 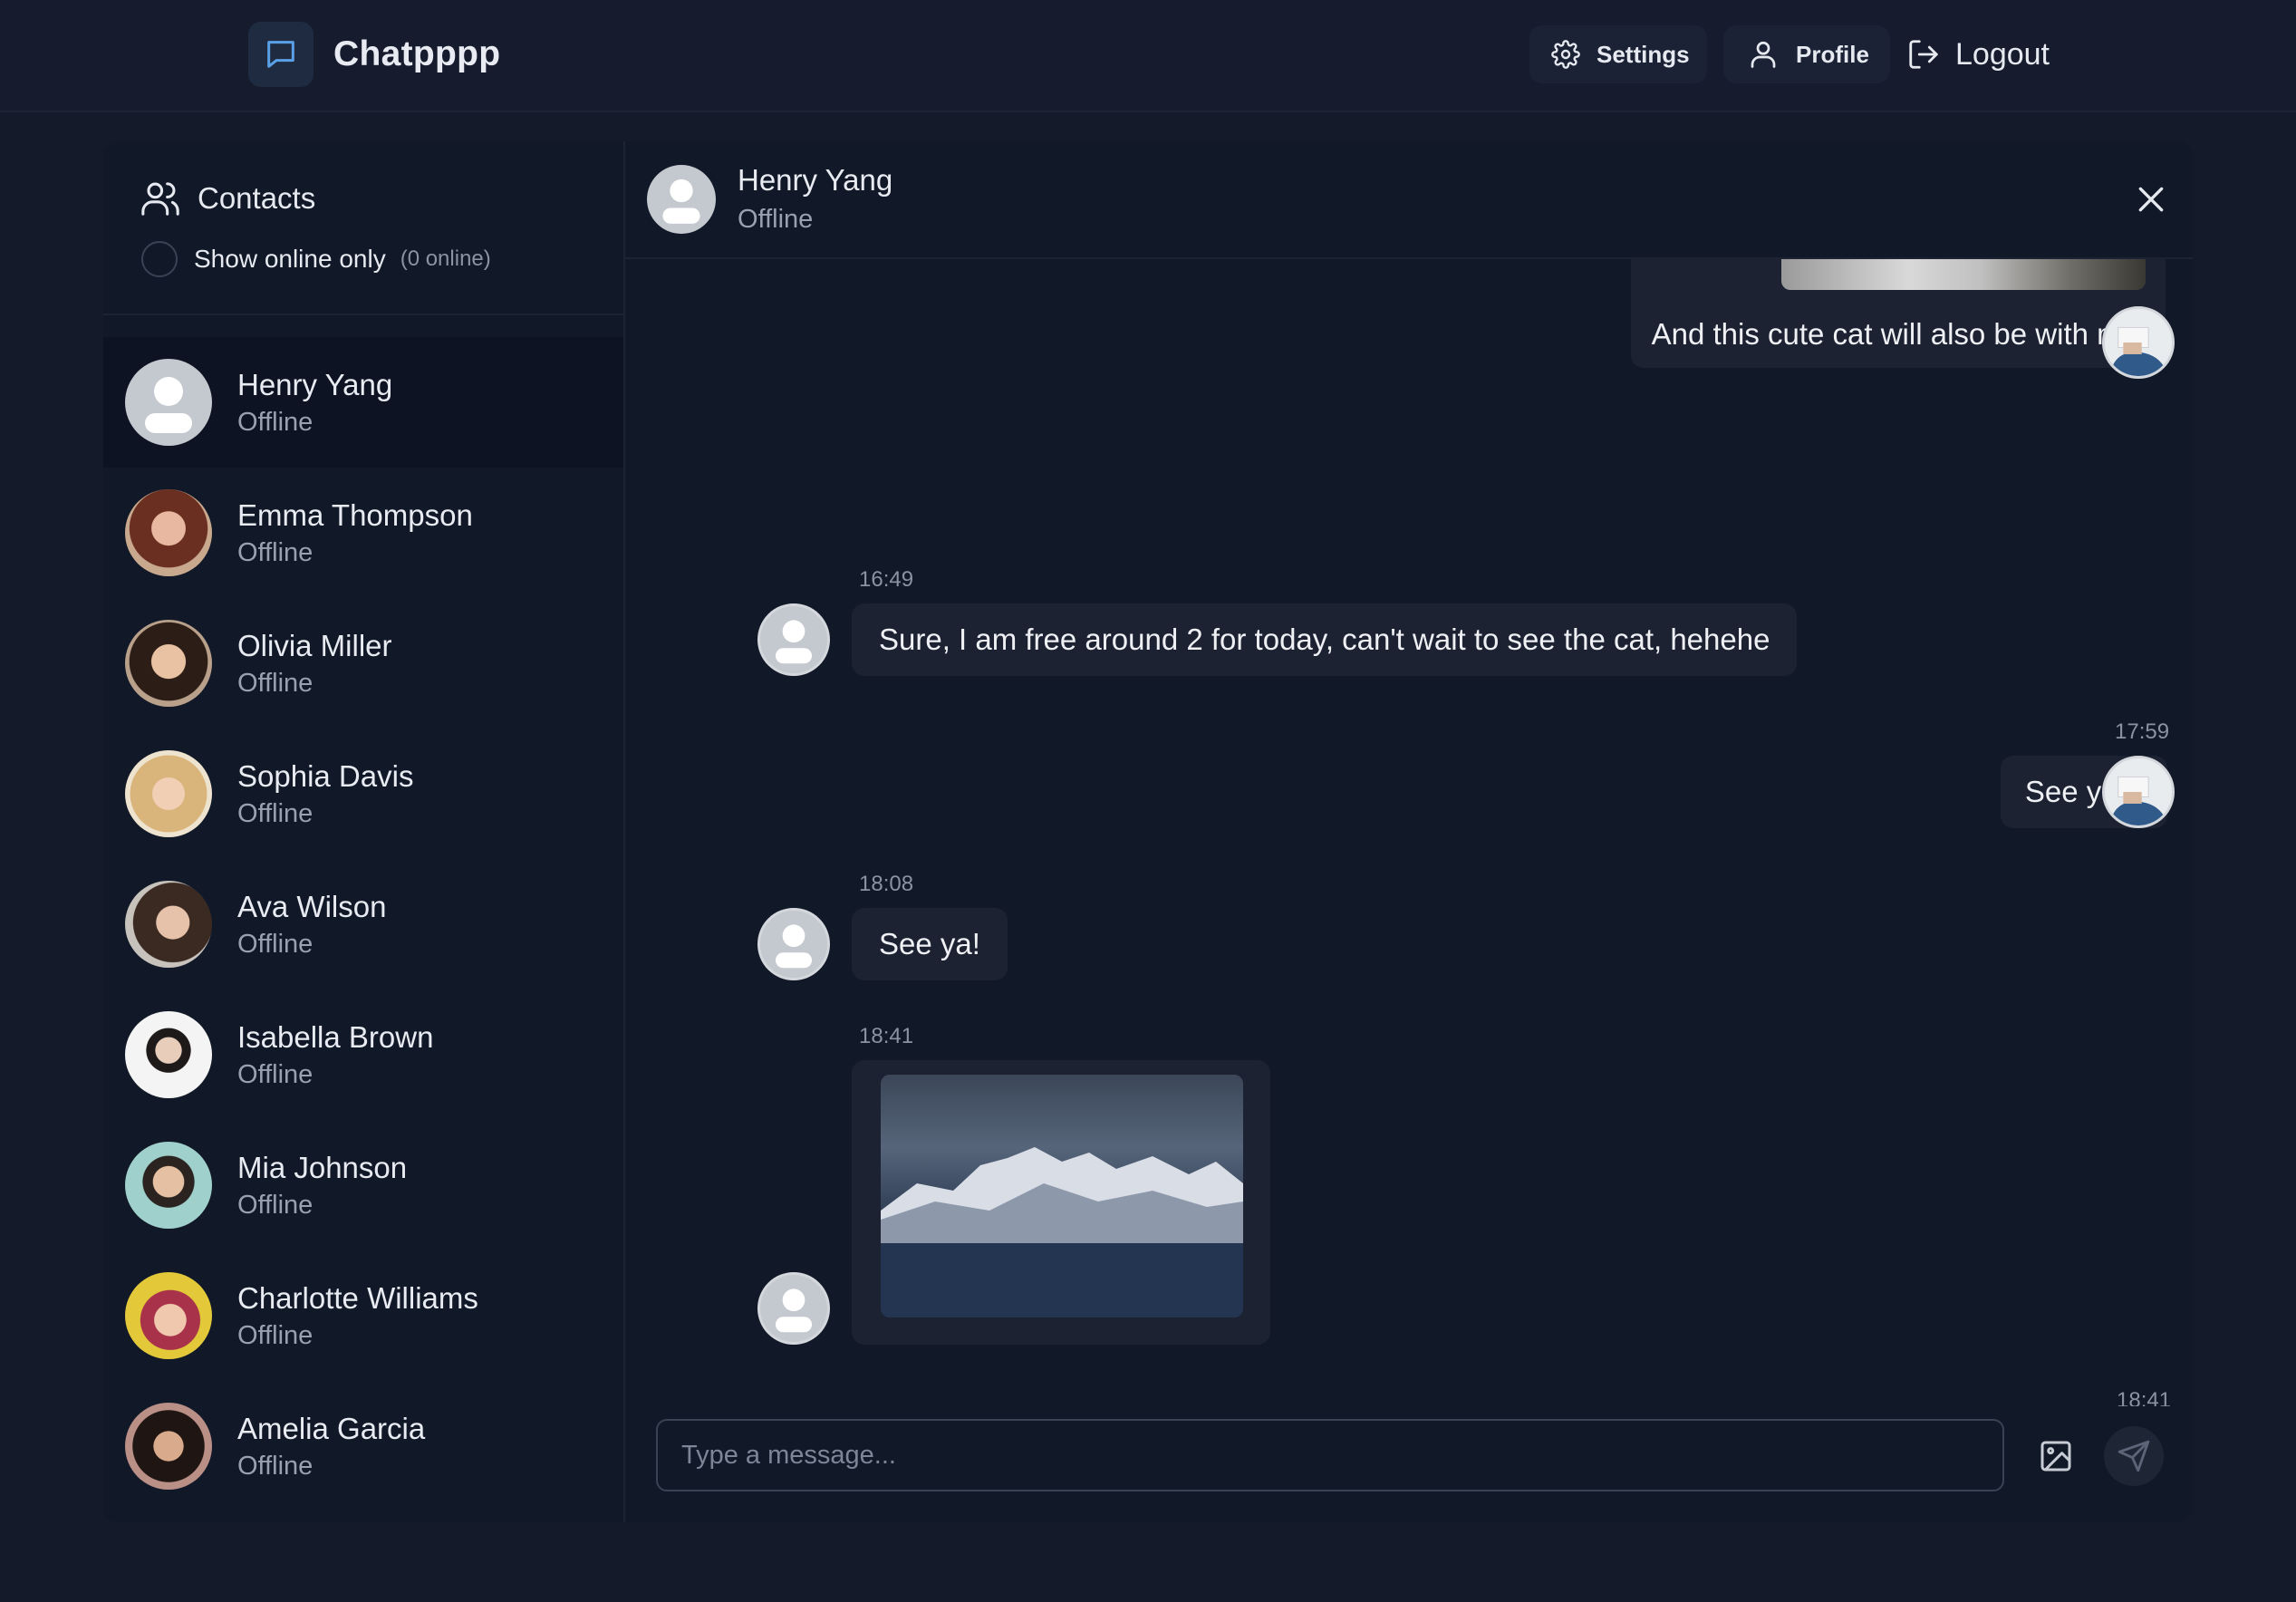 What do you see at coordinates (816, 180) in the screenshot?
I see `peer-name: Henry Yang` at bounding box center [816, 180].